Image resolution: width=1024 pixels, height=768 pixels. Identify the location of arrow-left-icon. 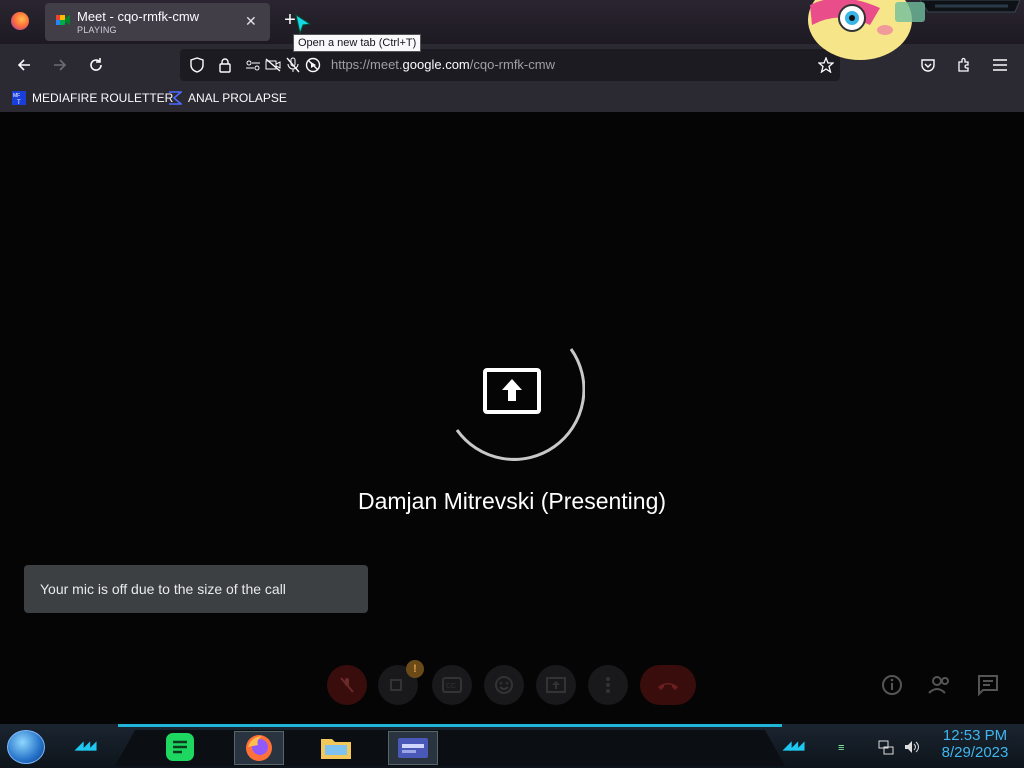
(23, 65).